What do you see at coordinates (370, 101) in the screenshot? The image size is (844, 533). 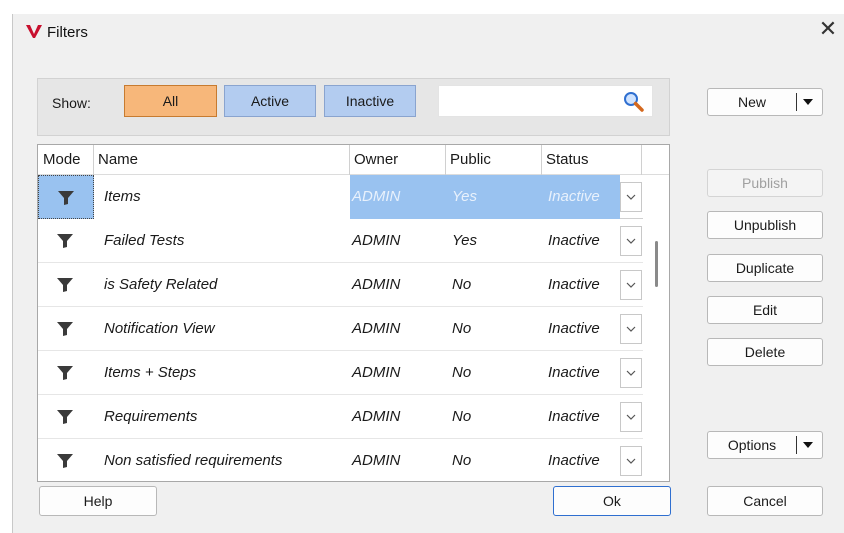 I see `show-inactive-button: Inactive` at bounding box center [370, 101].